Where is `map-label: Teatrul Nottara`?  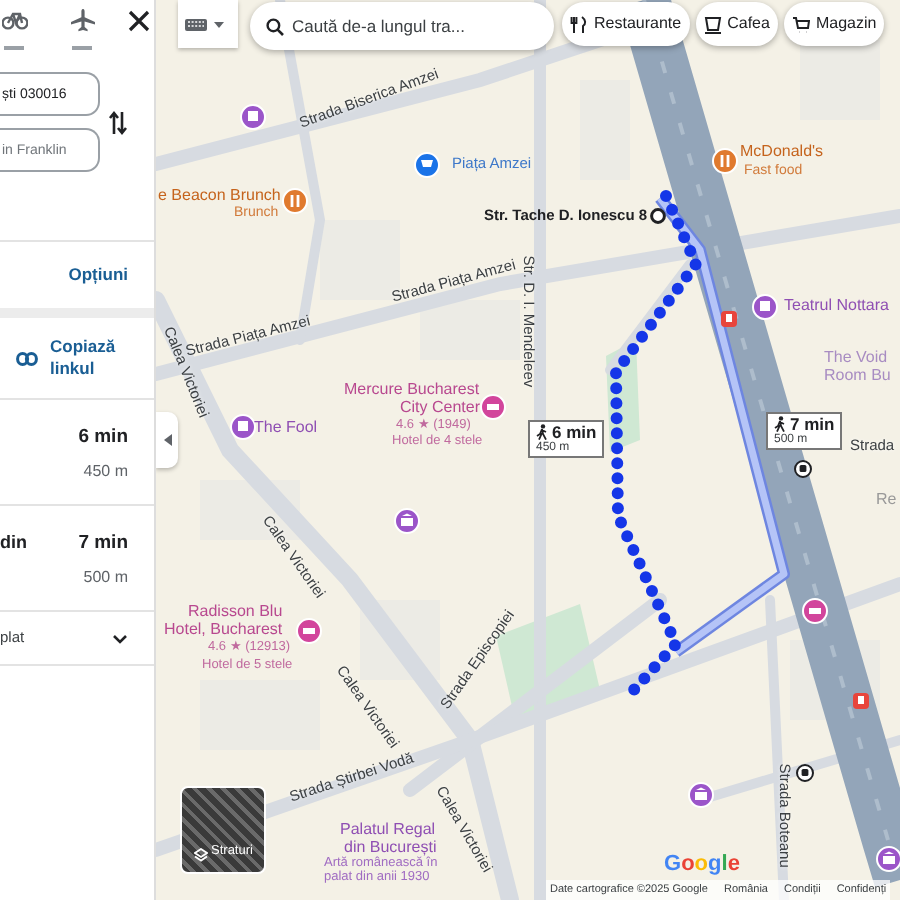 map-label: Teatrul Nottara is located at coordinates (836, 306).